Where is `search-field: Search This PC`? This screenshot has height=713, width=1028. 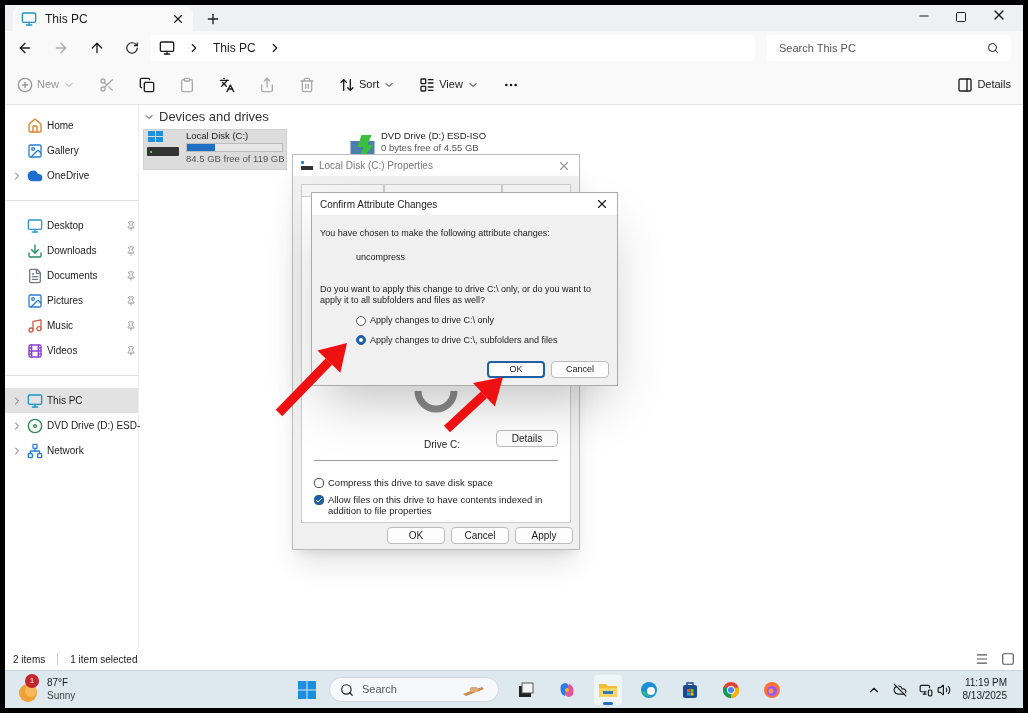 search-field: Search This PC is located at coordinates (889, 48).